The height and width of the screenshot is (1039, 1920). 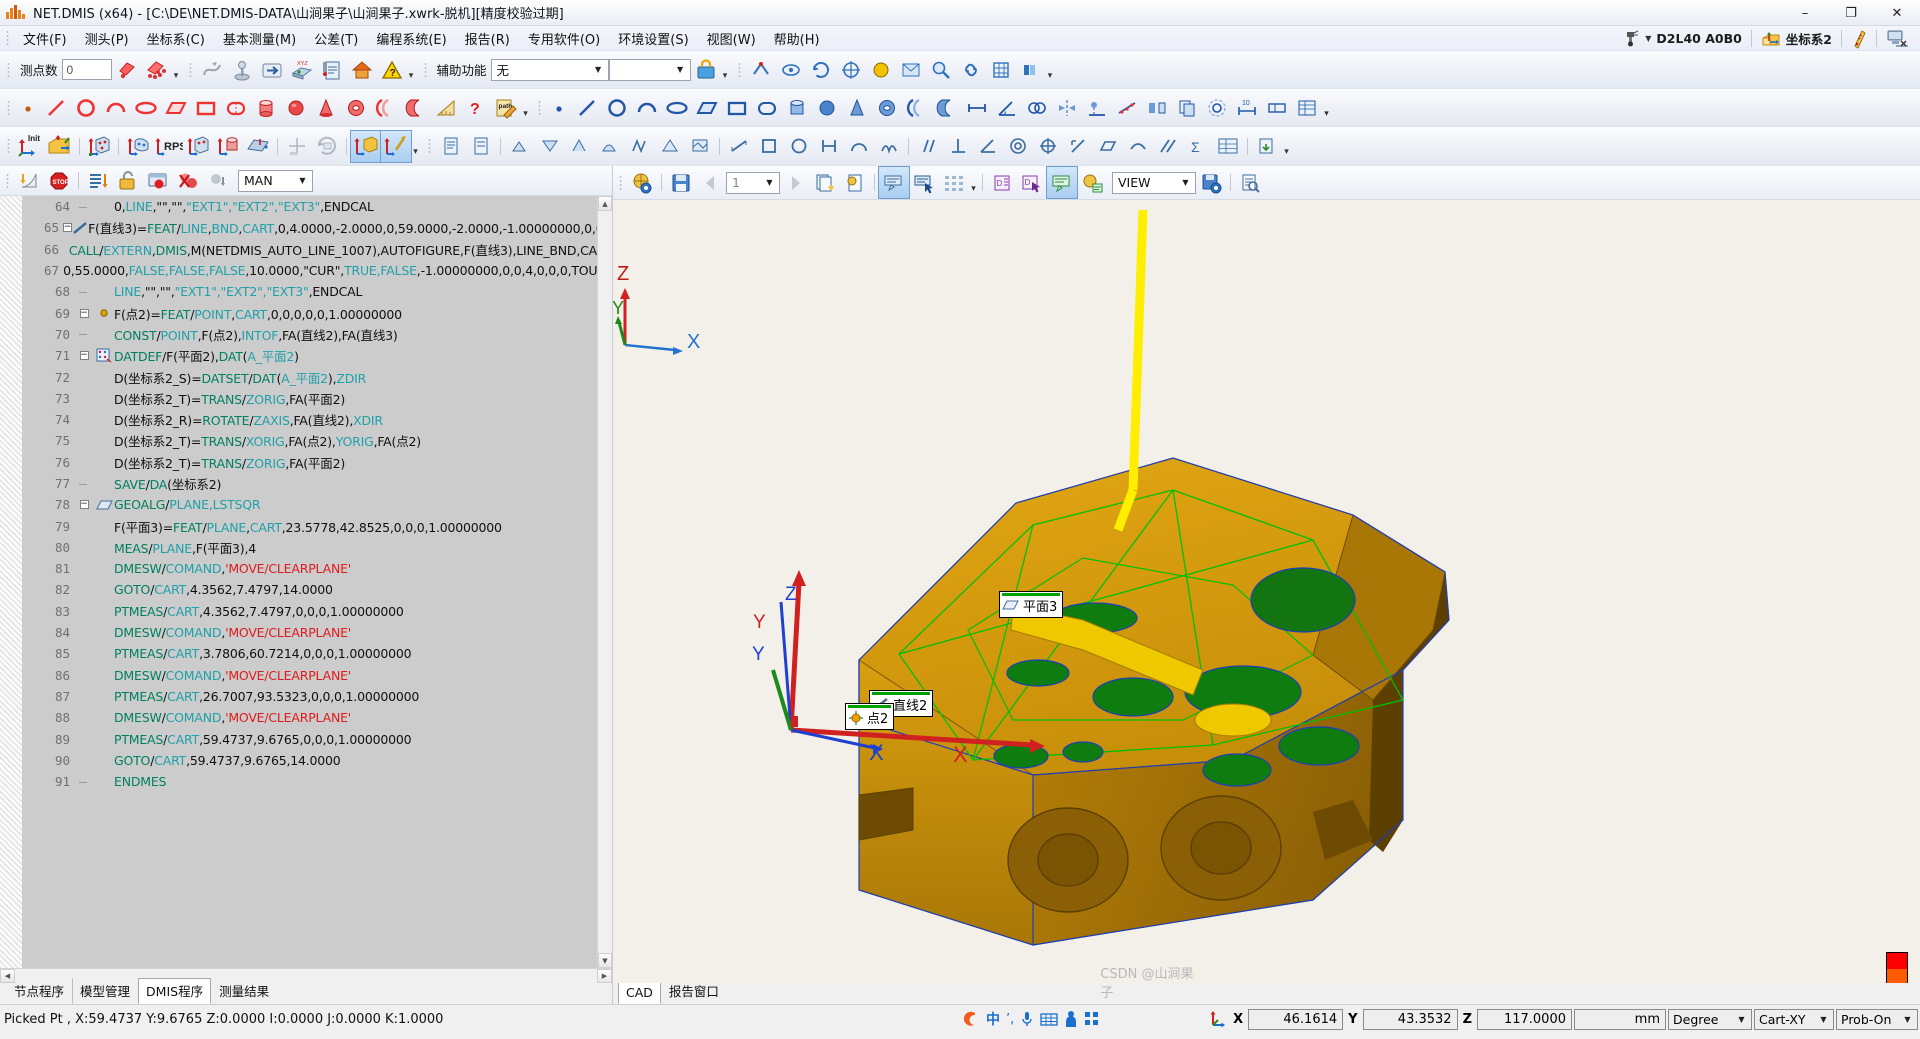 What do you see at coordinates (797, 38) in the screenshot?
I see `menu-item-help: 帮助(H)` at bounding box center [797, 38].